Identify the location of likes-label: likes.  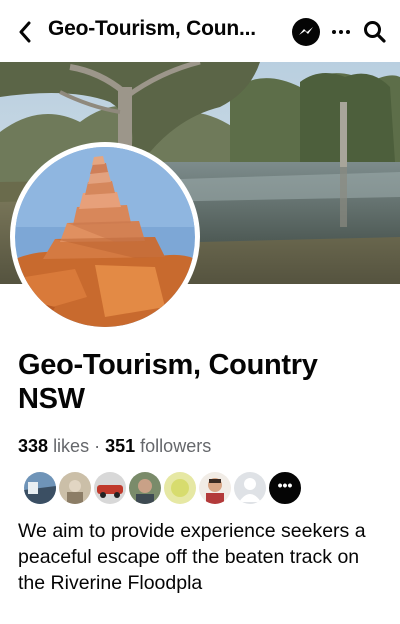
(71, 446).